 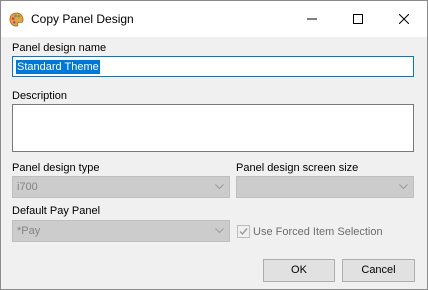 I want to click on close-button, so click(x=404, y=19).